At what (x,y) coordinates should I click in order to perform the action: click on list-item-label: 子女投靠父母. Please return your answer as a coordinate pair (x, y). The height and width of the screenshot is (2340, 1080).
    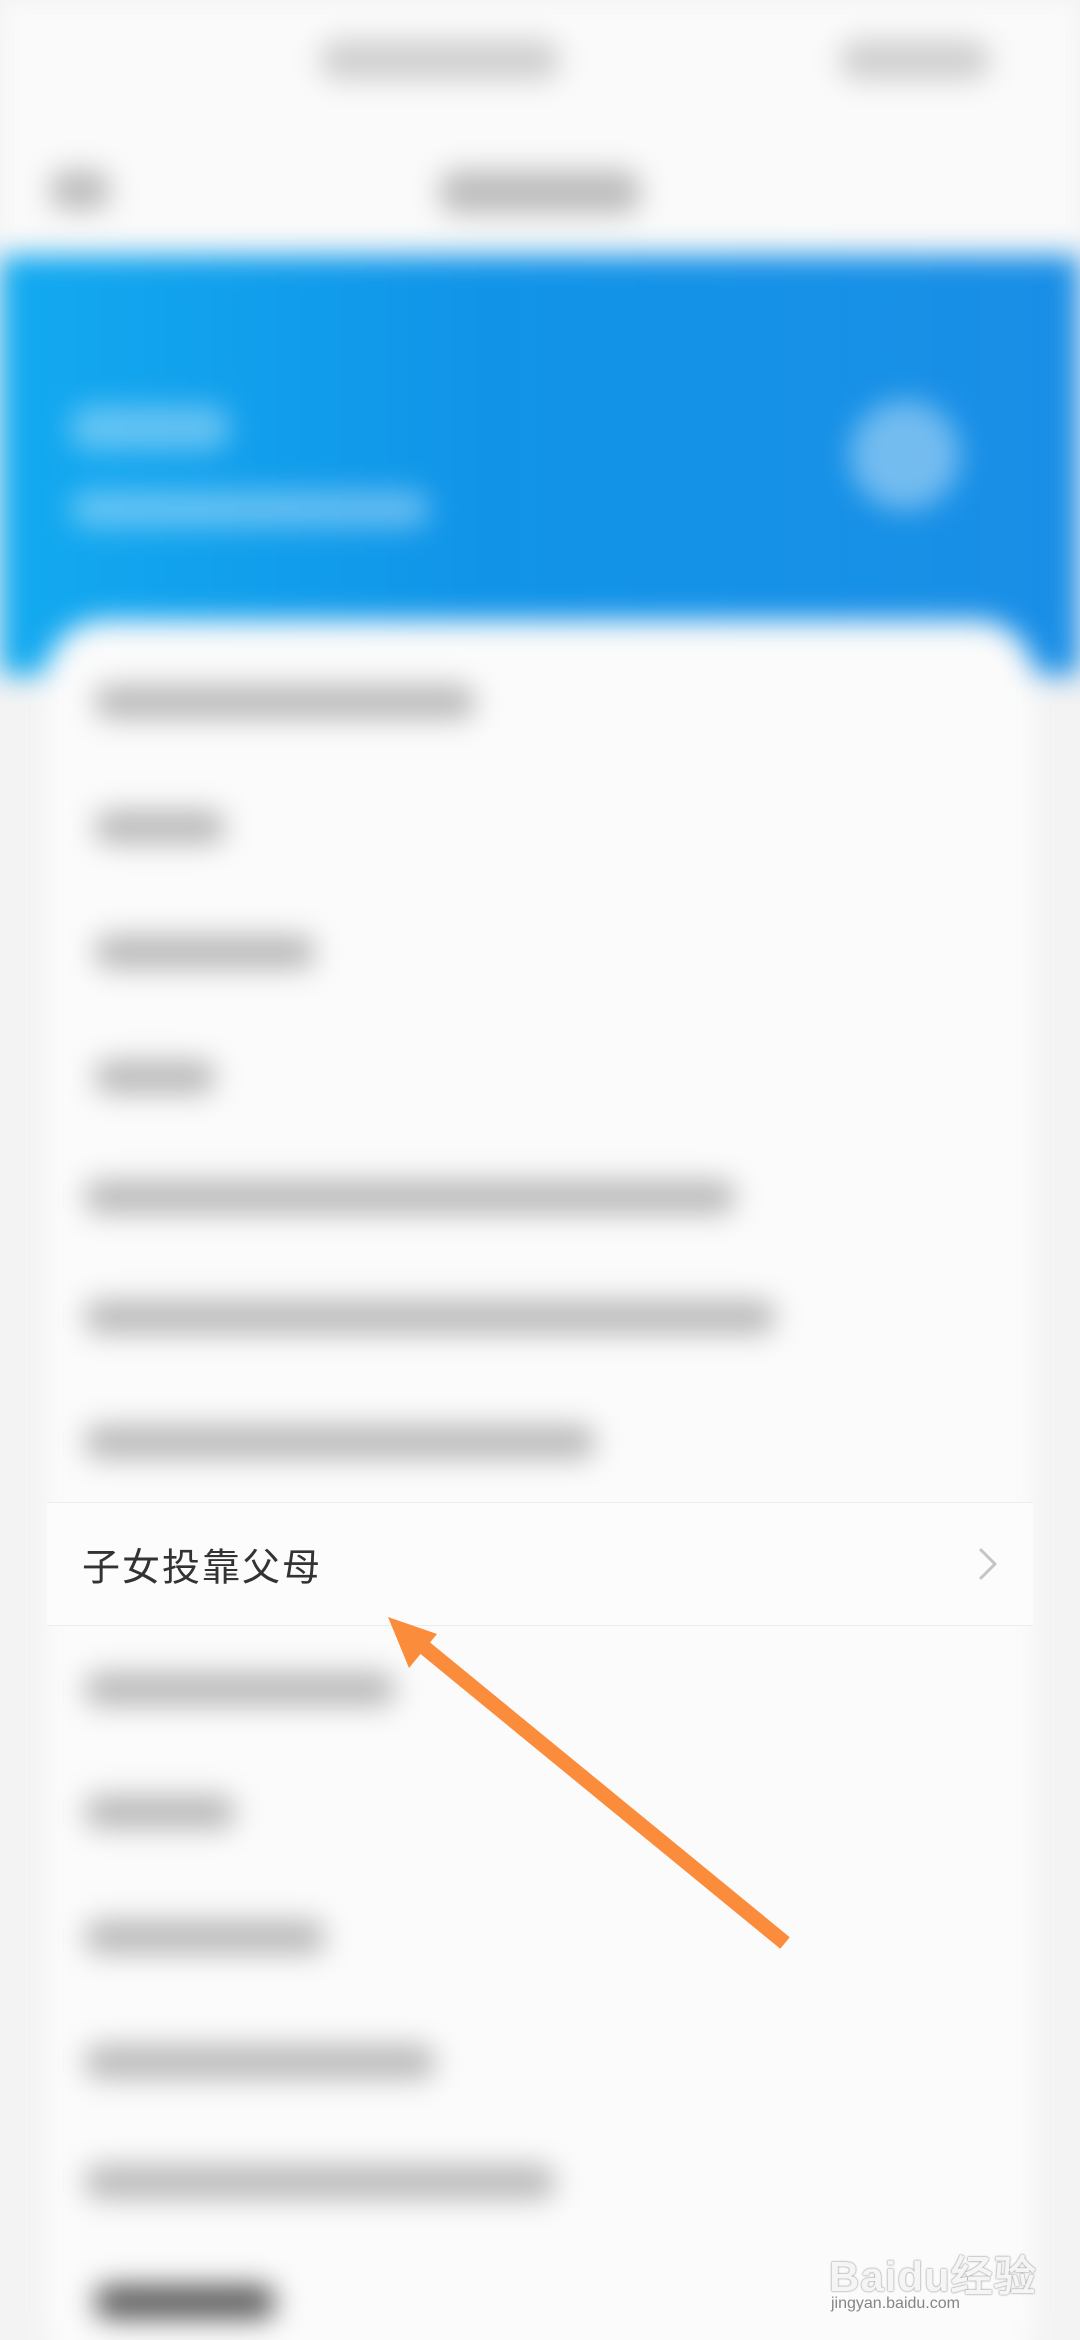
    Looking at the image, I should click on (202, 1568).